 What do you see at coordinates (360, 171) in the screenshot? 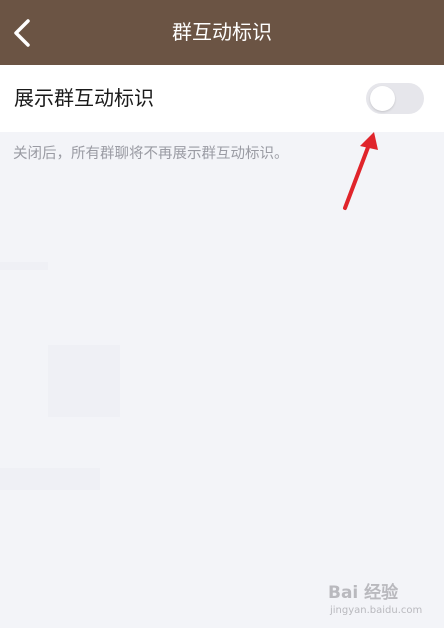
I see `red-arrow-annotation` at bounding box center [360, 171].